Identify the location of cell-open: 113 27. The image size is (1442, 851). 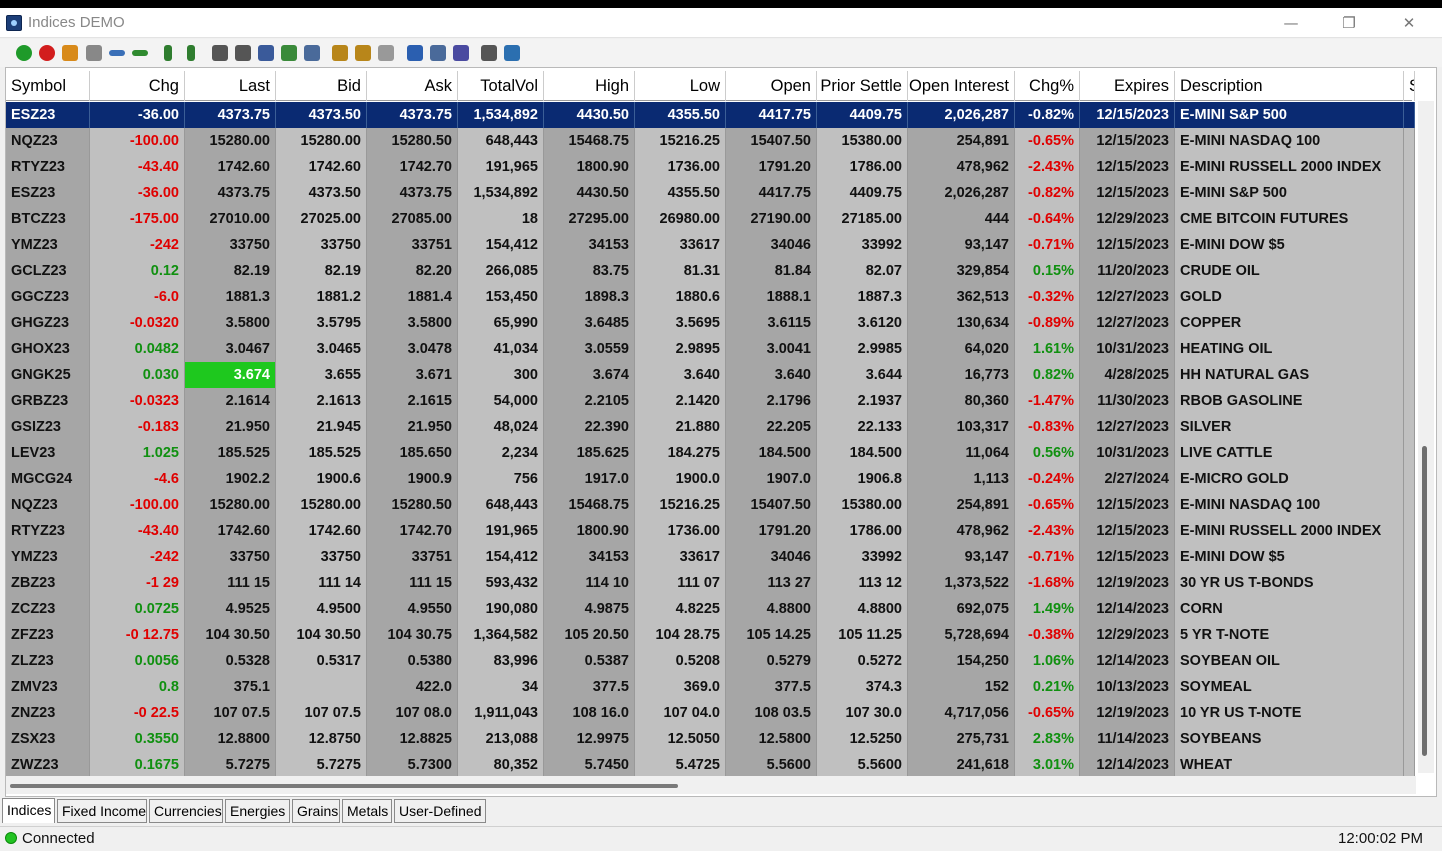
(771, 583).